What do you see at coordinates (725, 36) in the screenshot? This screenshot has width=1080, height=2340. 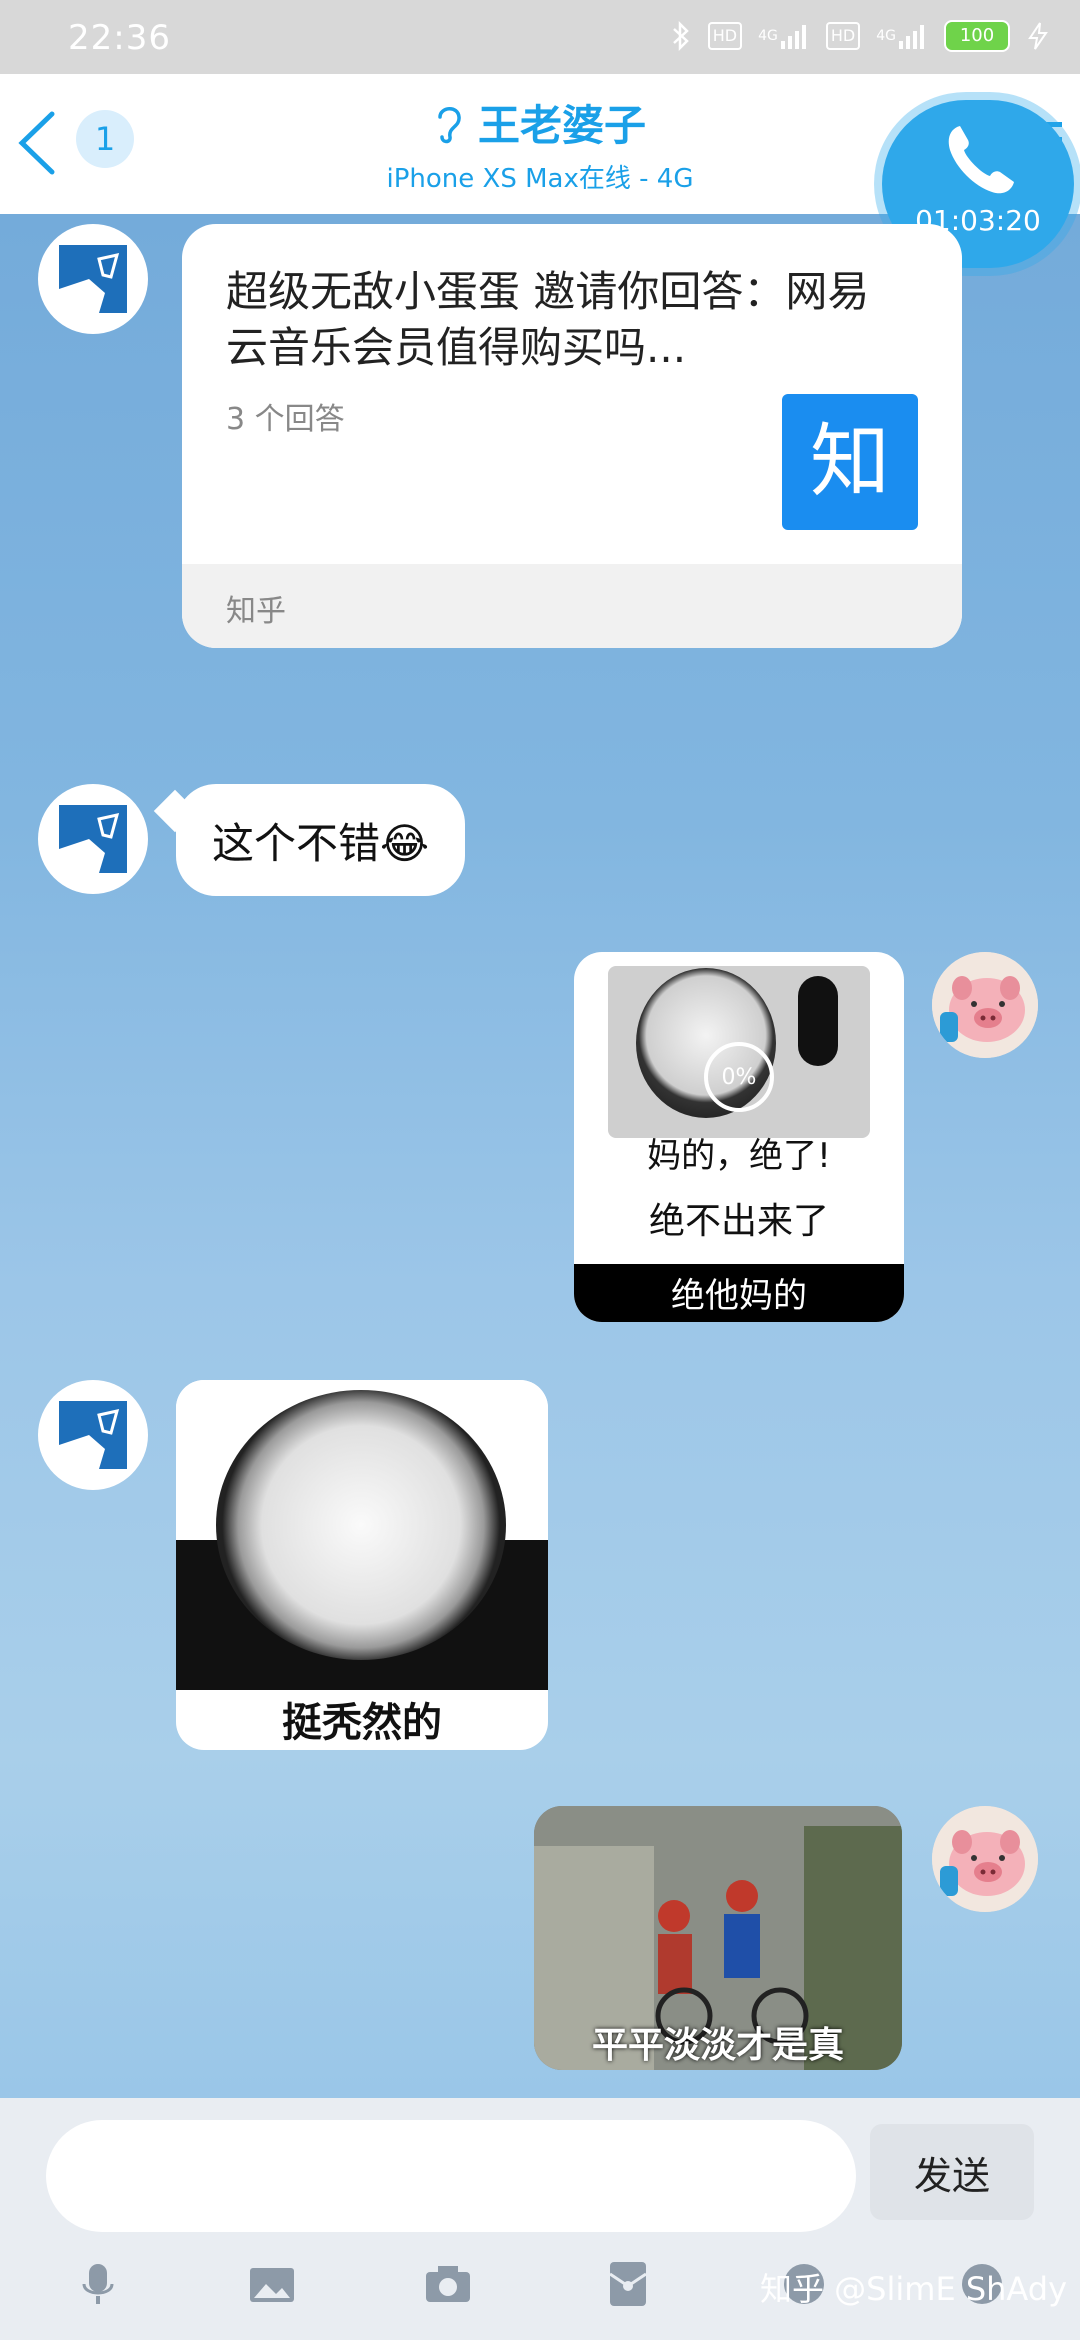 I see `hd-badge: HD` at bounding box center [725, 36].